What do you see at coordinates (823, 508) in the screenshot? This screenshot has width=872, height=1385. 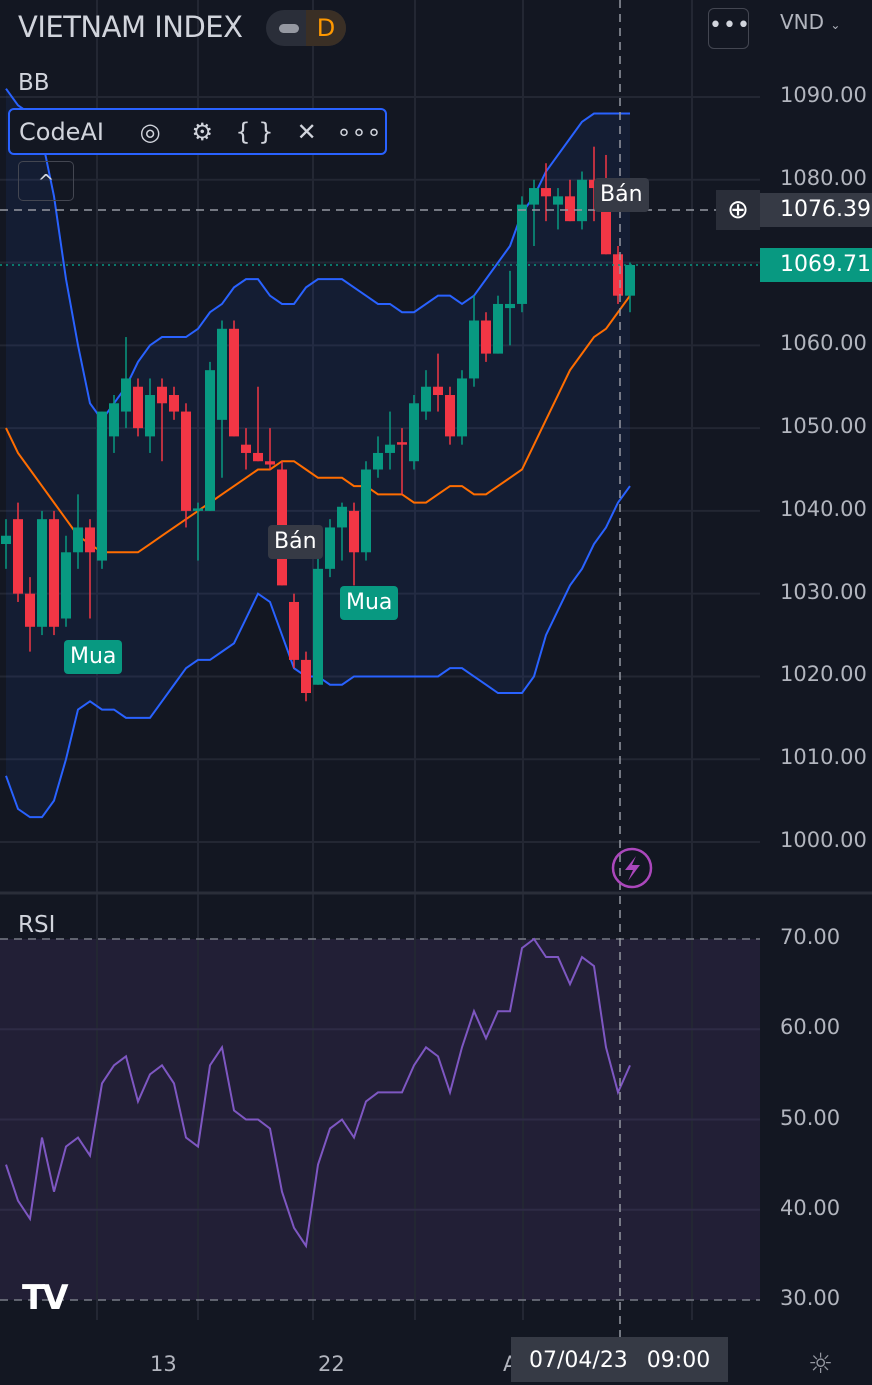 I see `price-axis-label: 1040.00` at bounding box center [823, 508].